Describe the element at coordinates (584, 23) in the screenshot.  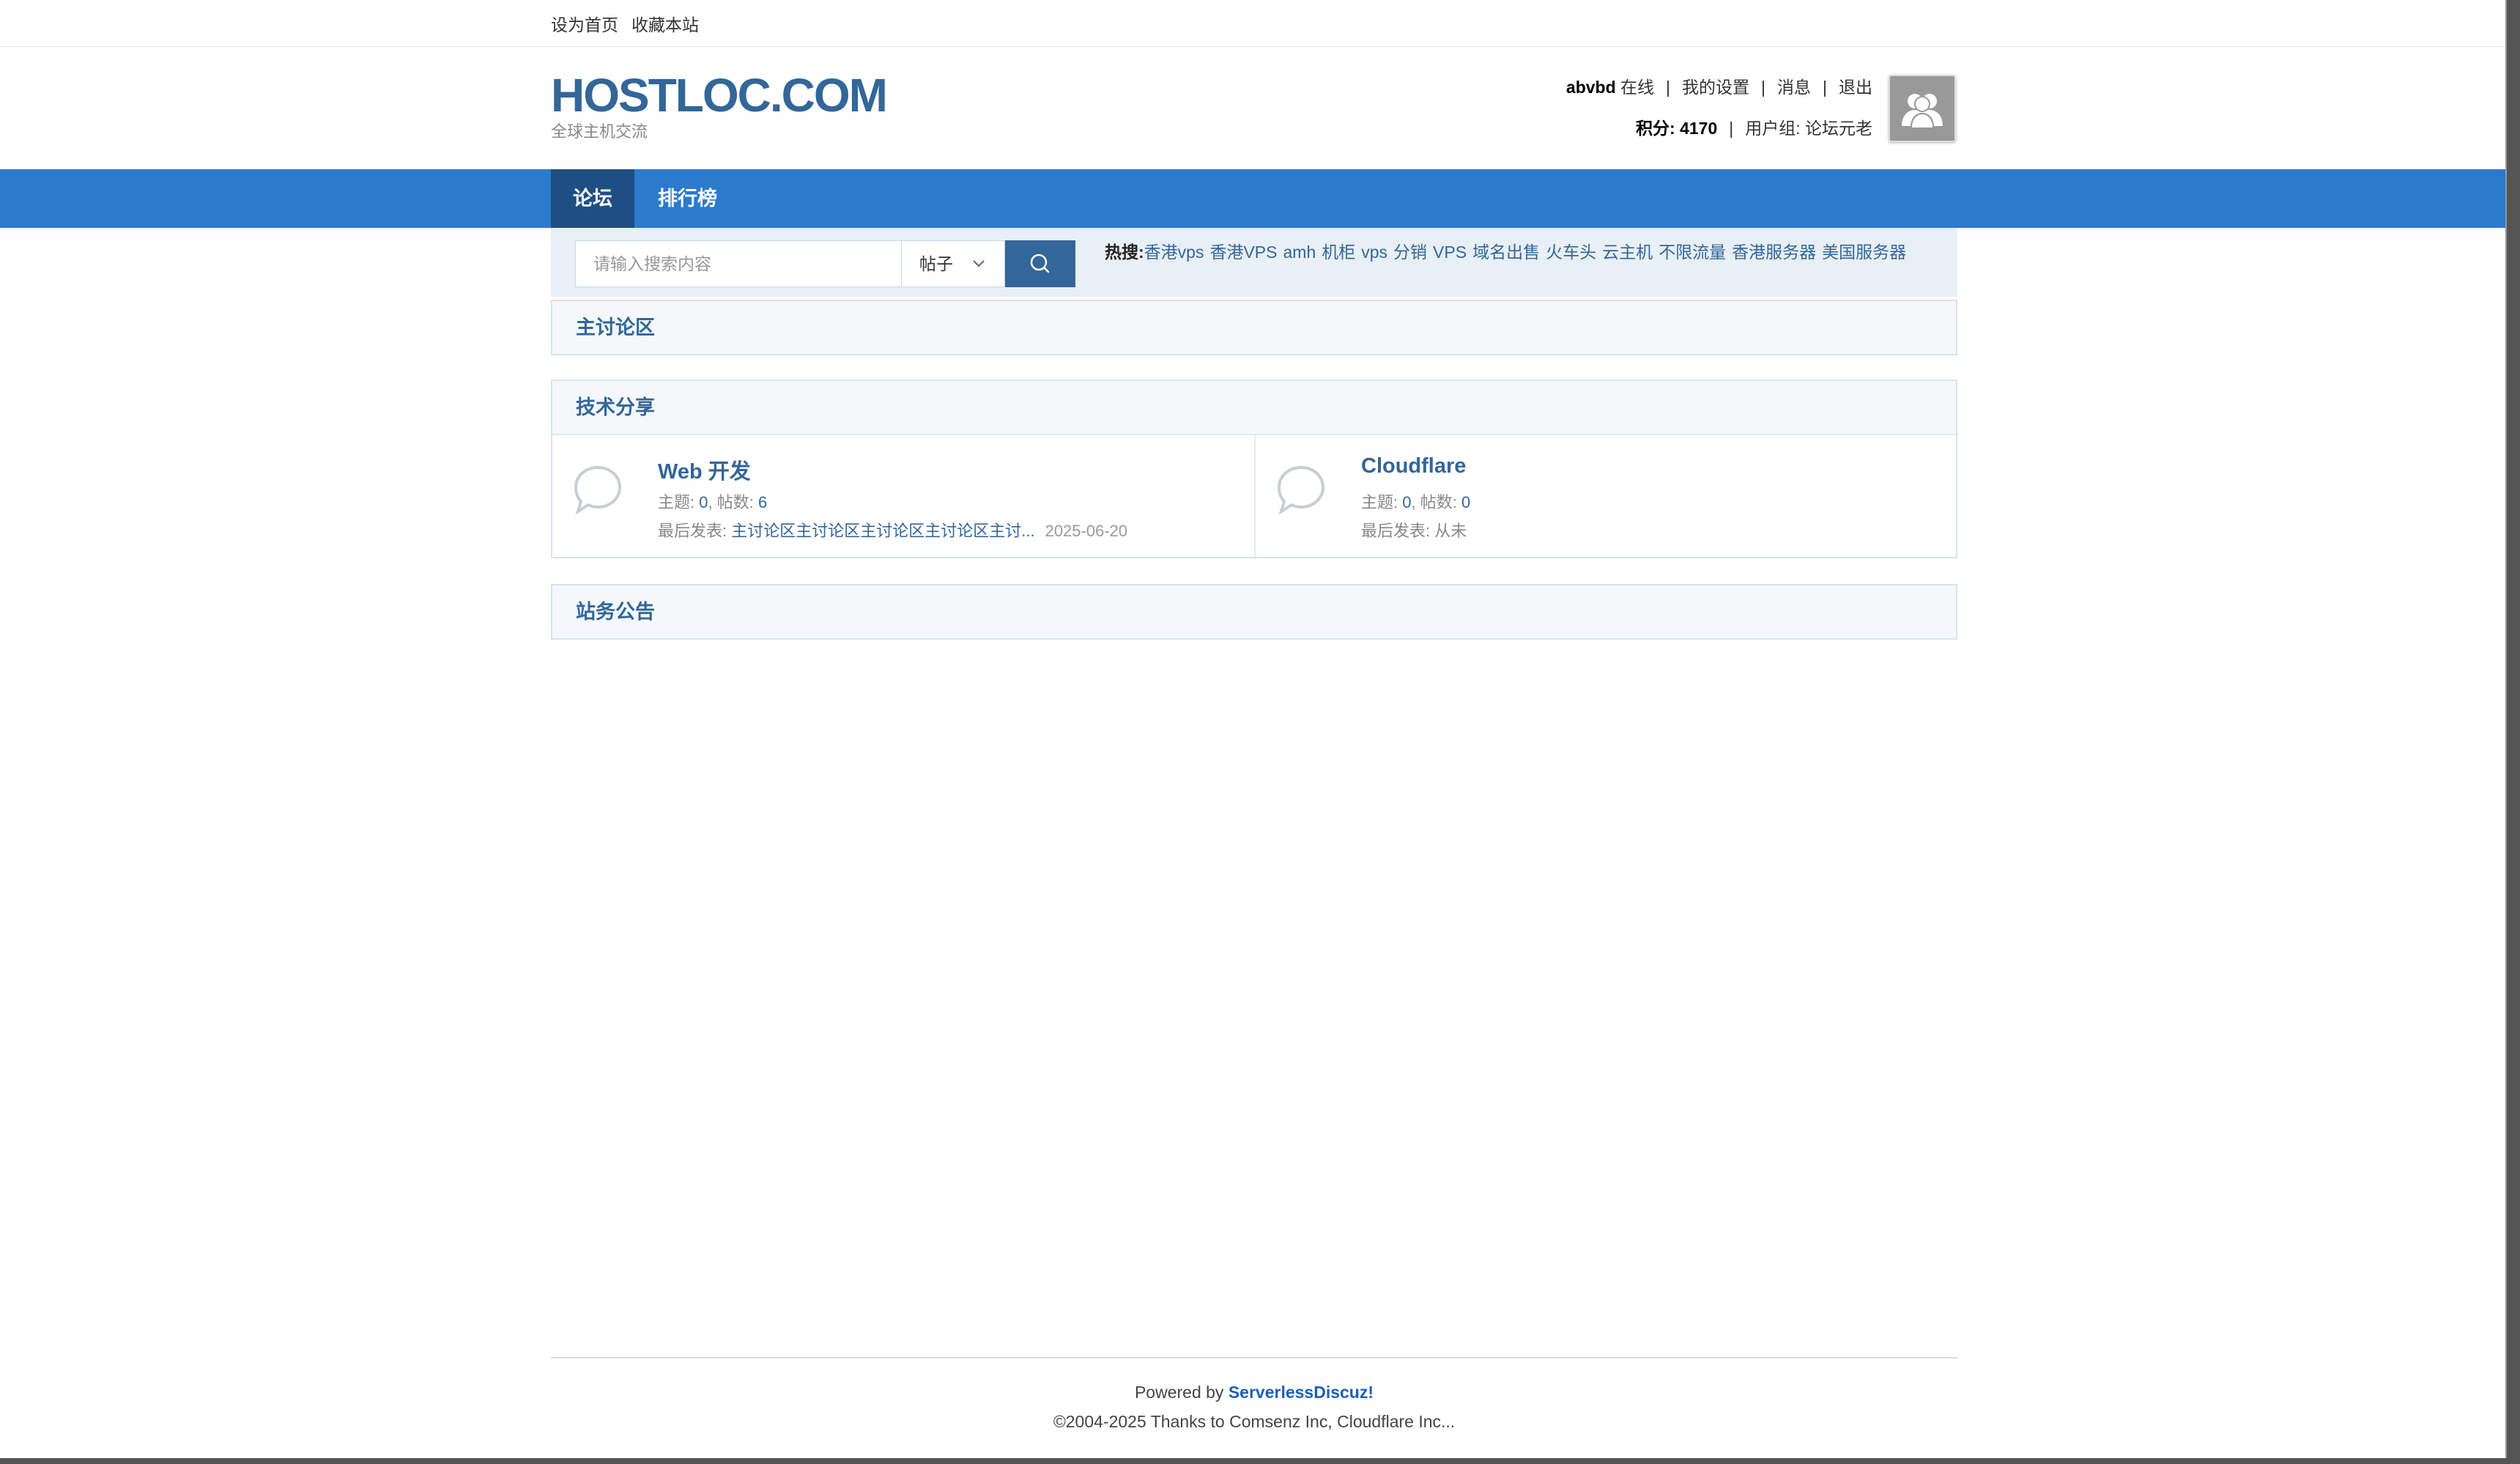
I see `set-homepage-link: 设为首页` at that location.